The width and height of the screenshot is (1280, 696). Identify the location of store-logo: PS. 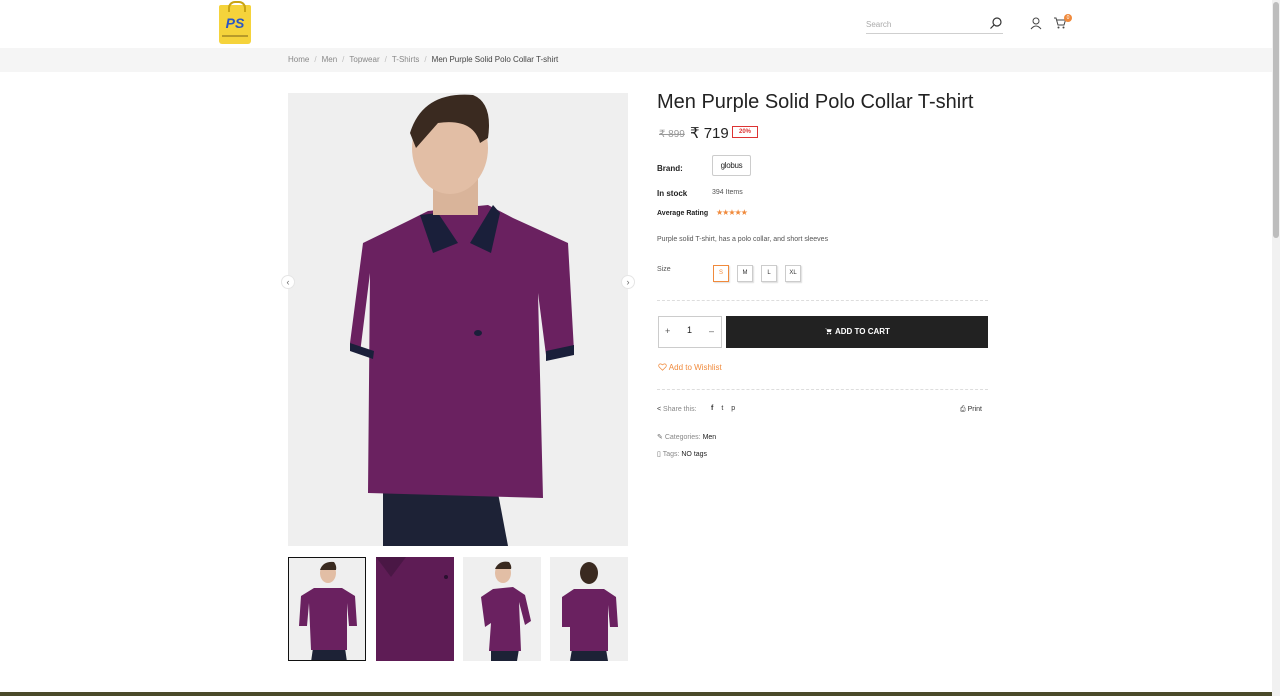
(235, 22).